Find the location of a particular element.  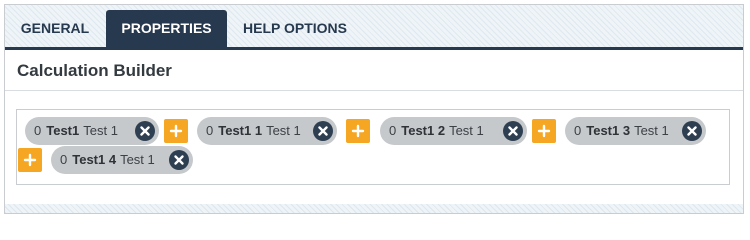

calculation-token: 0 Test1 Test 1 is located at coordinates (92, 131).